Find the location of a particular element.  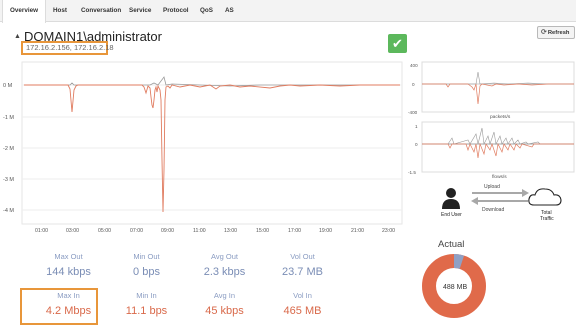

tab-protocol: Protocol is located at coordinates (176, 11).